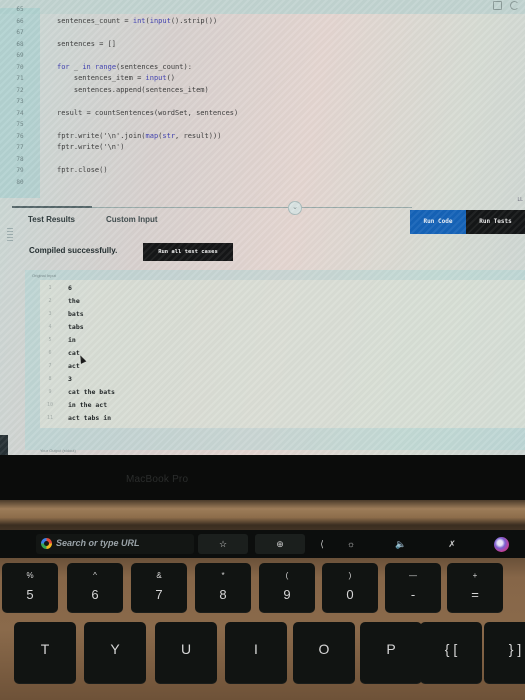 The height and width of the screenshot is (700, 525). What do you see at coordinates (50, 288) in the screenshot?
I see `output-line-number: 1` at bounding box center [50, 288].